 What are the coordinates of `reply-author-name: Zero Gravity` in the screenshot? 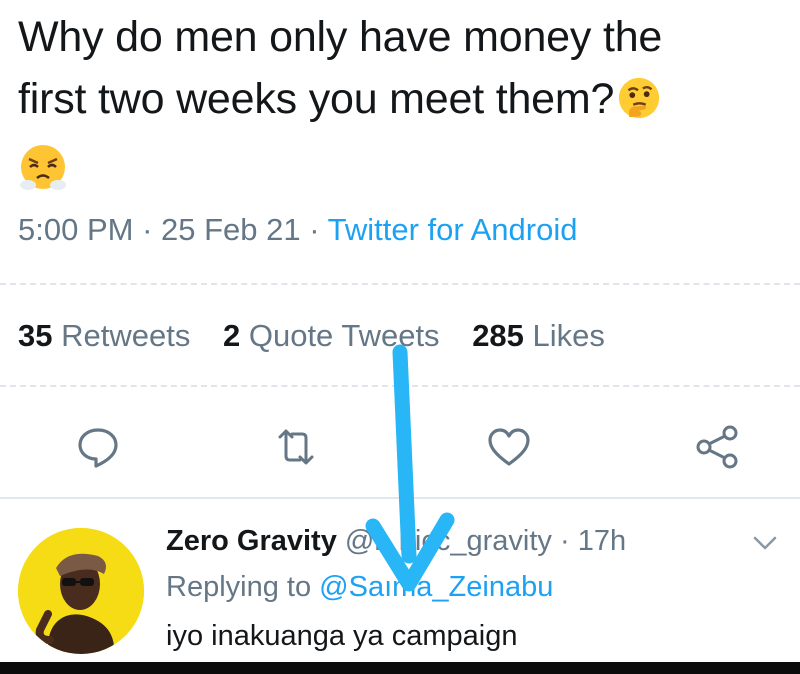 It's located at (251, 541).